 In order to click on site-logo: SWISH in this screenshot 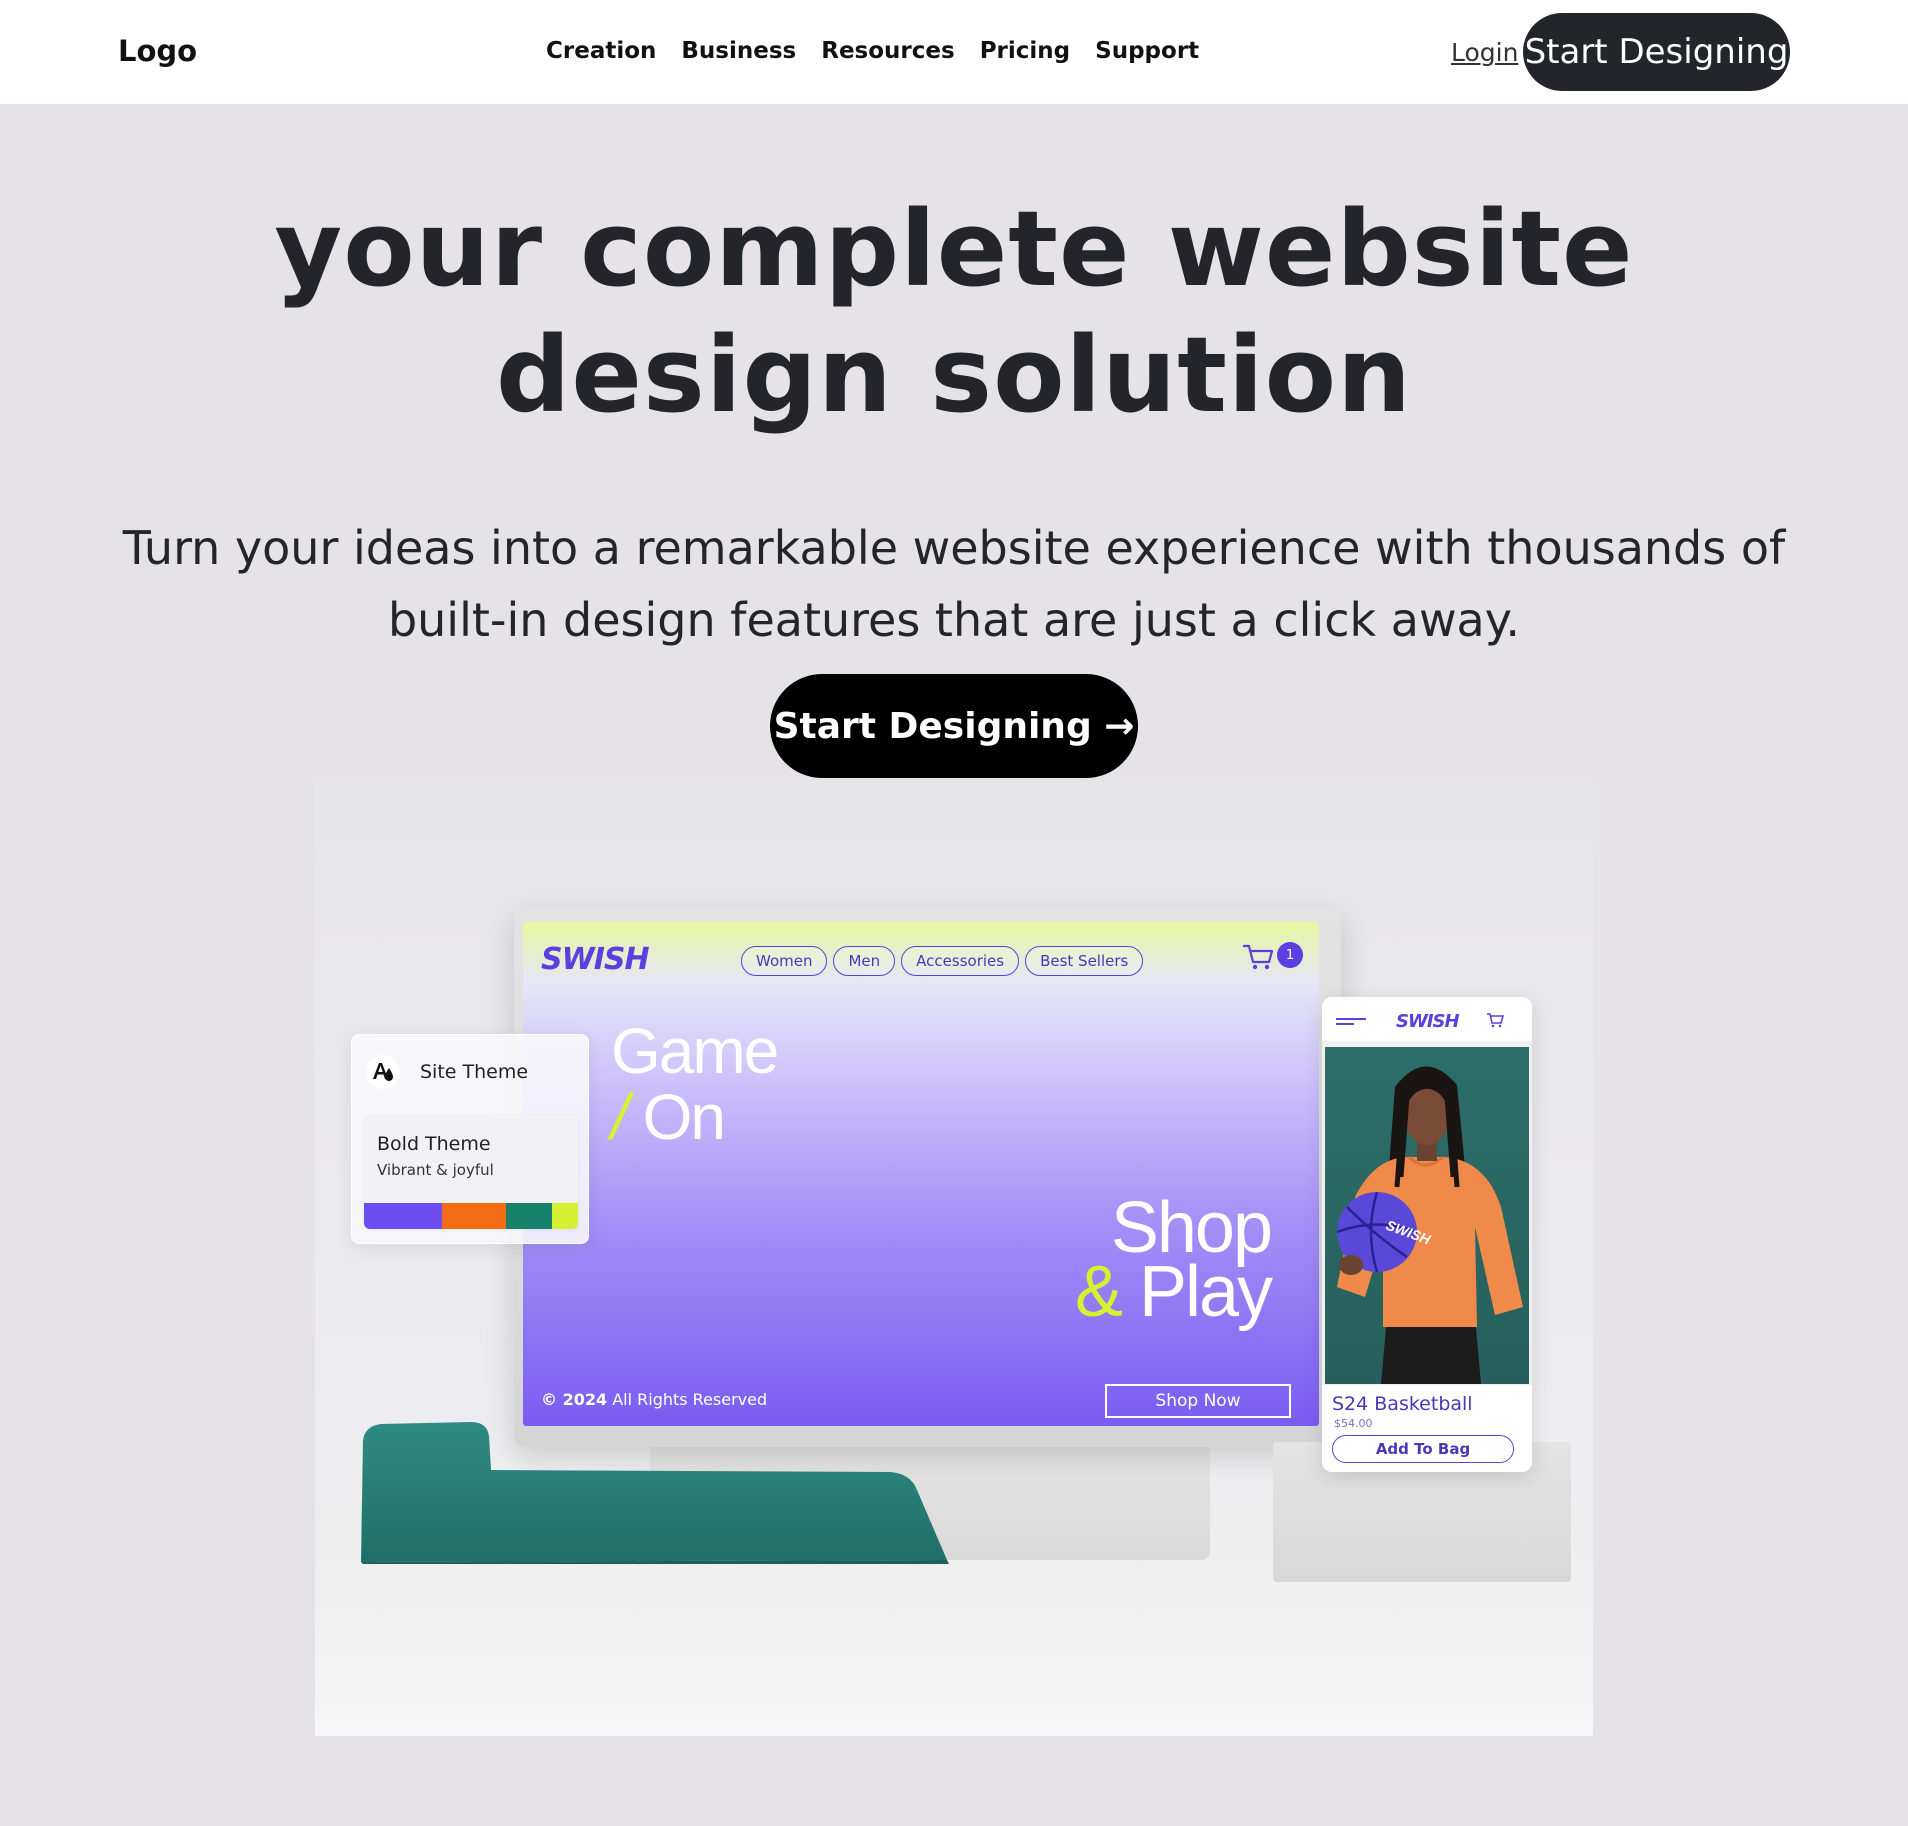, I will do `click(595, 959)`.